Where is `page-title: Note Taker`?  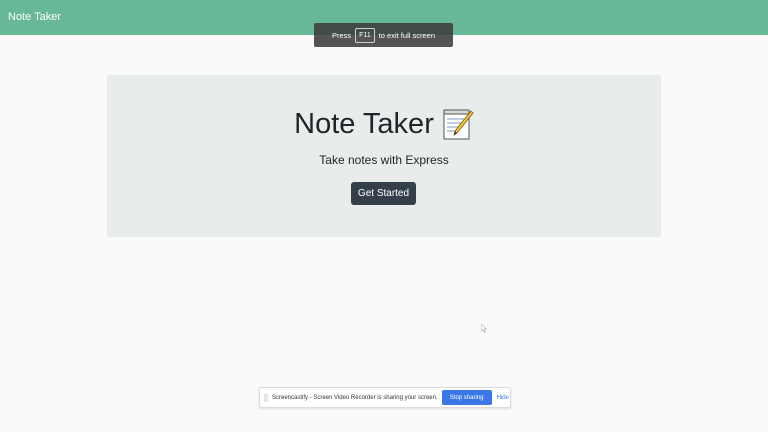
page-title: Note Taker is located at coordinates (384, 124).